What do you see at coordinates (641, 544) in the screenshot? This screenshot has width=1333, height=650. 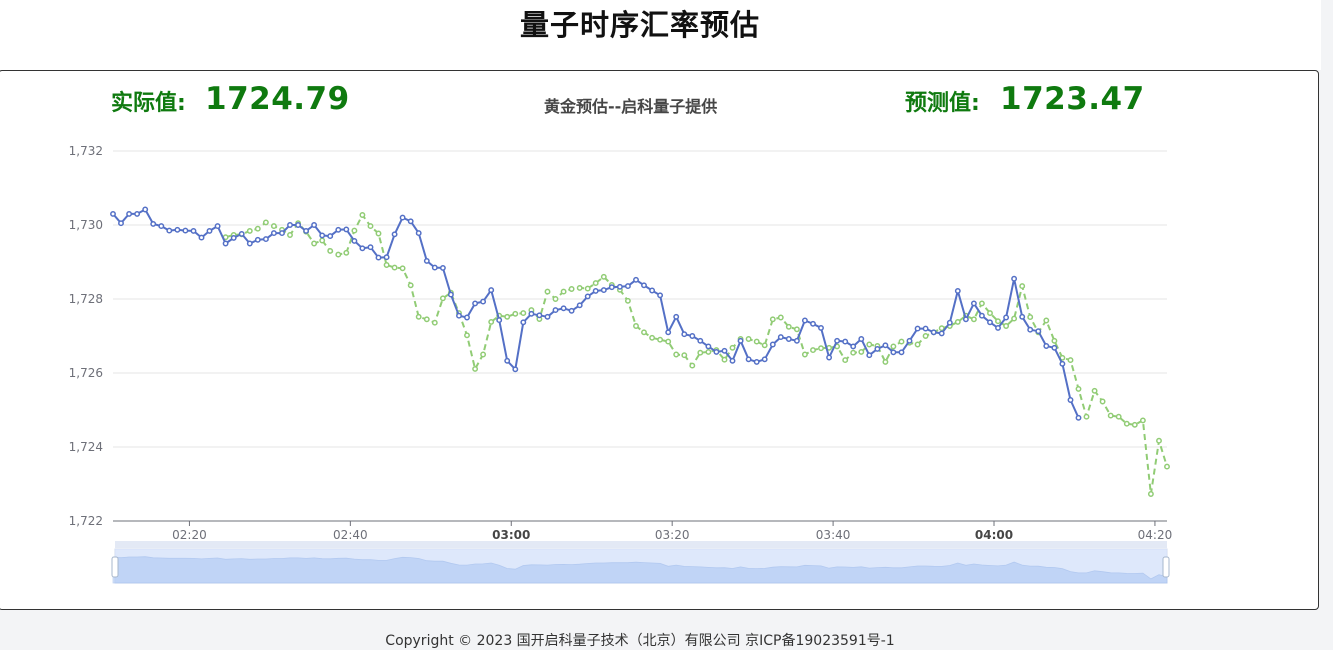 I see `datazoom-drag-bar` at bounding box center [641, 544].